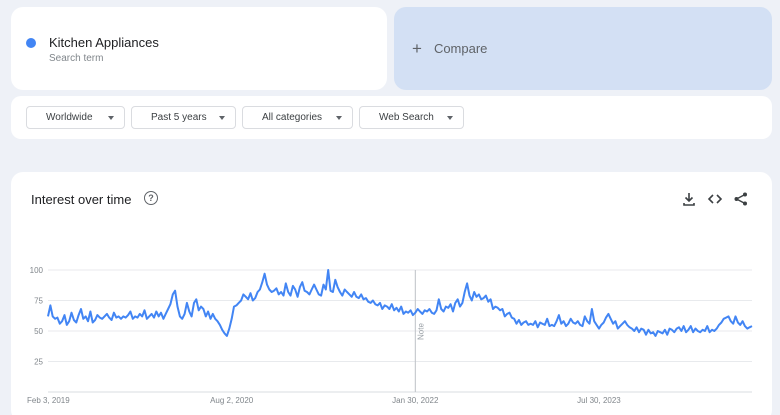  I want to click on series-line, so click(400, 303).